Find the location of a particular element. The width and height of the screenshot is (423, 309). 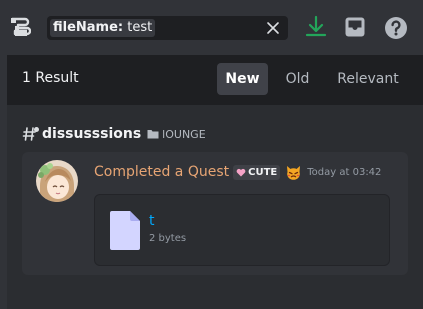

search-filter-value: test is located at coordinates (140, 27).